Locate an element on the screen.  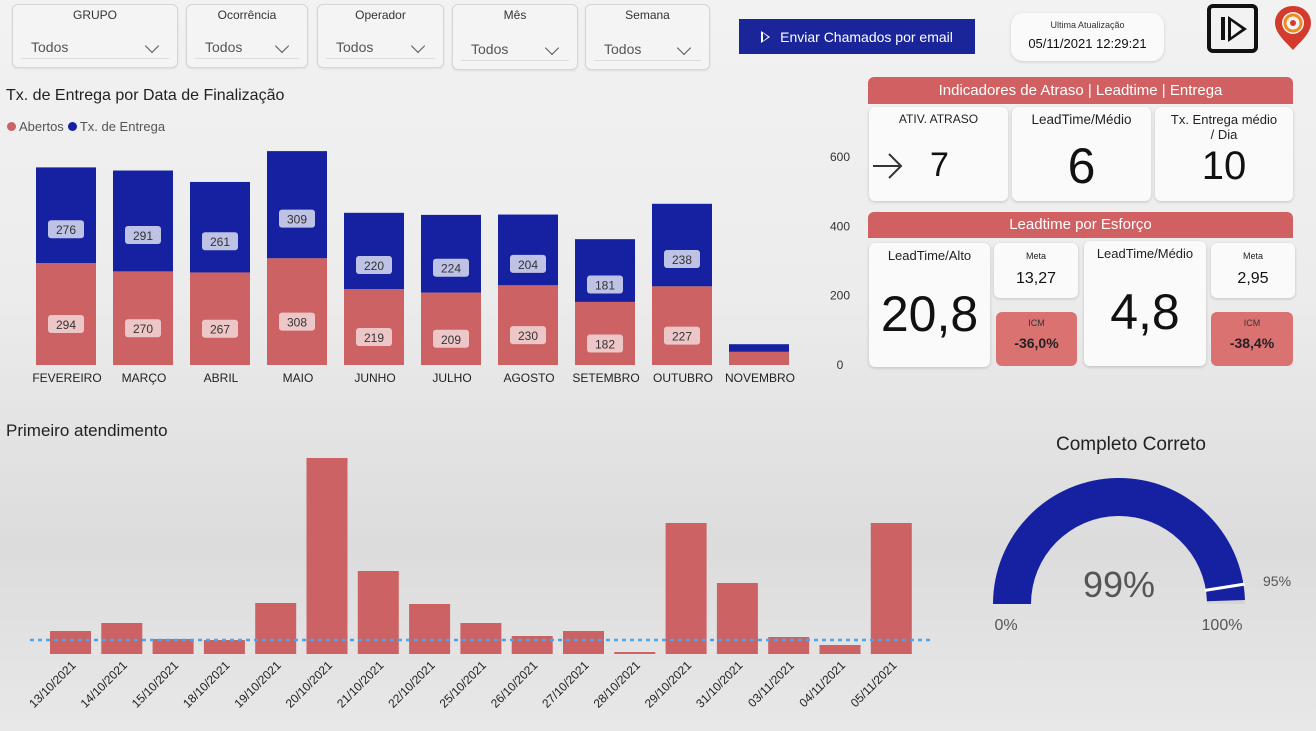
slicer-mes: Mês Todos is located at coordinates (515, 37).